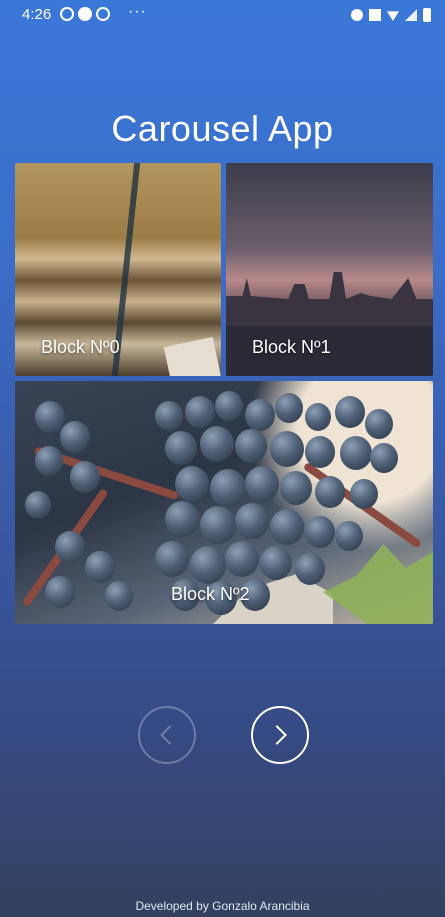  What do you see at coordinates (192, 356) in the screenshot?
I see `paper-decoration` at bounding box center [192, 356].